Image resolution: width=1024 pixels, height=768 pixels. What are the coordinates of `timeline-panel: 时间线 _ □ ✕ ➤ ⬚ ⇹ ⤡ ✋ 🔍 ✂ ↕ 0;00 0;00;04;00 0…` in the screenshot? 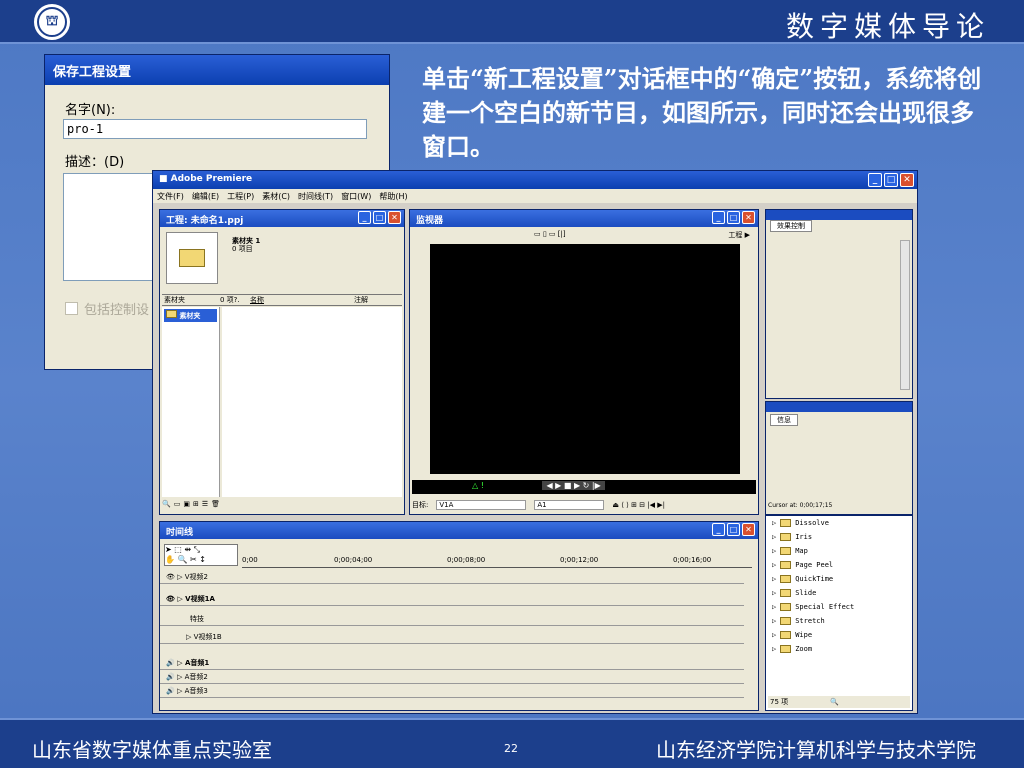 It's located at (459, 616).